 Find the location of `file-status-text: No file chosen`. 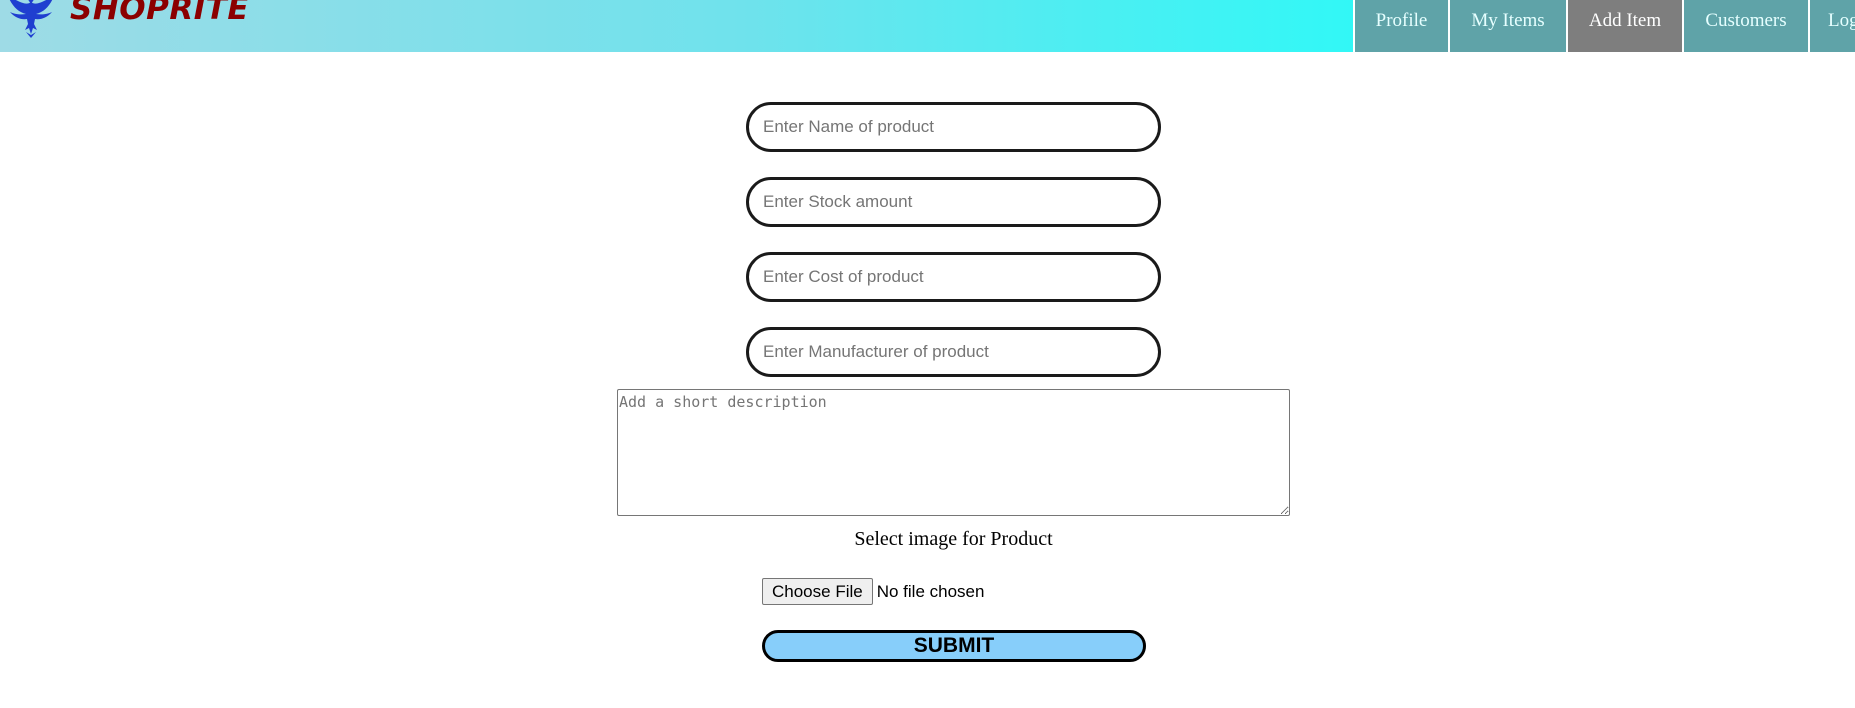

file-status-text: No file chosen is located at coordinates (930, 591).